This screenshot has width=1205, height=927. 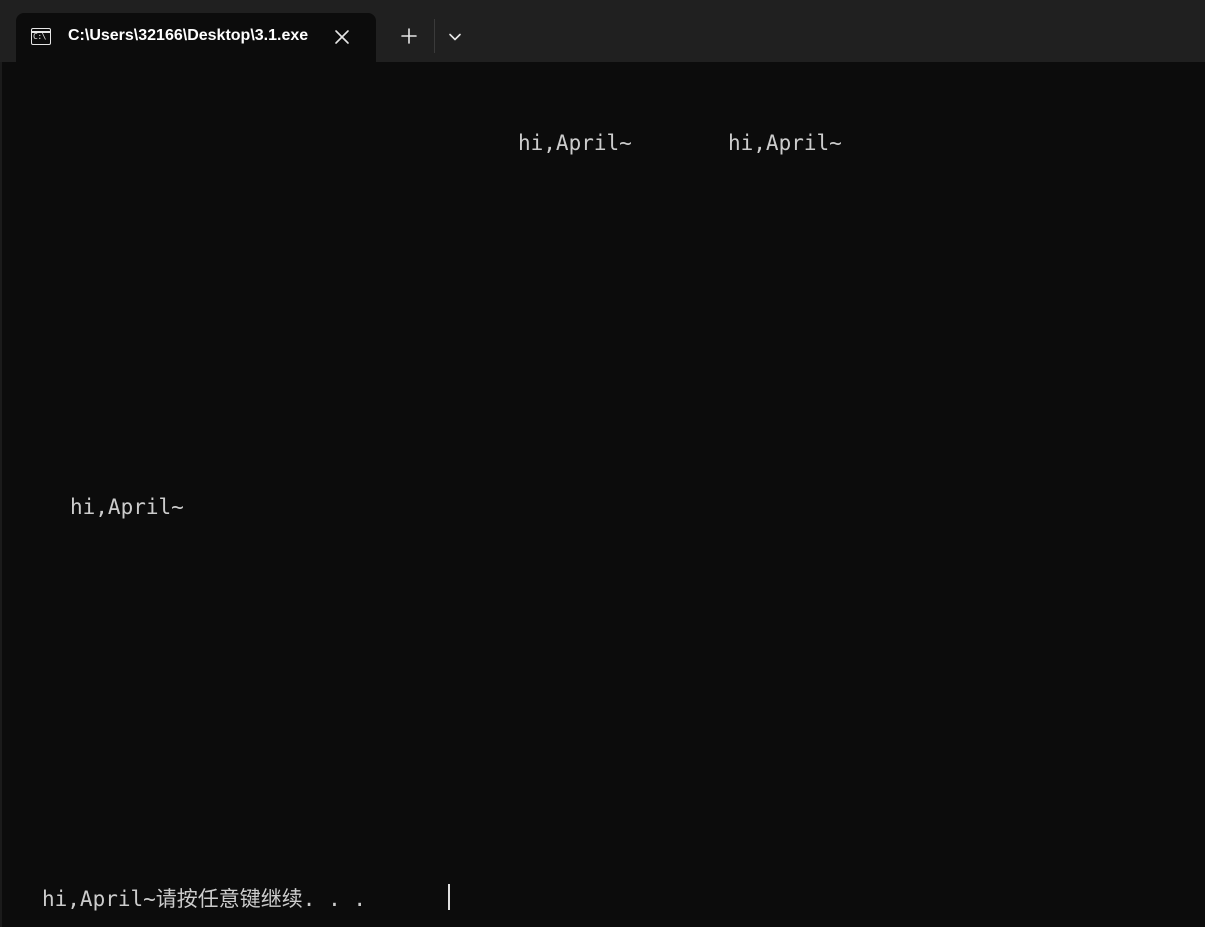 I want to click on output-line-2: hi,April~, so click(x=785, y=143).